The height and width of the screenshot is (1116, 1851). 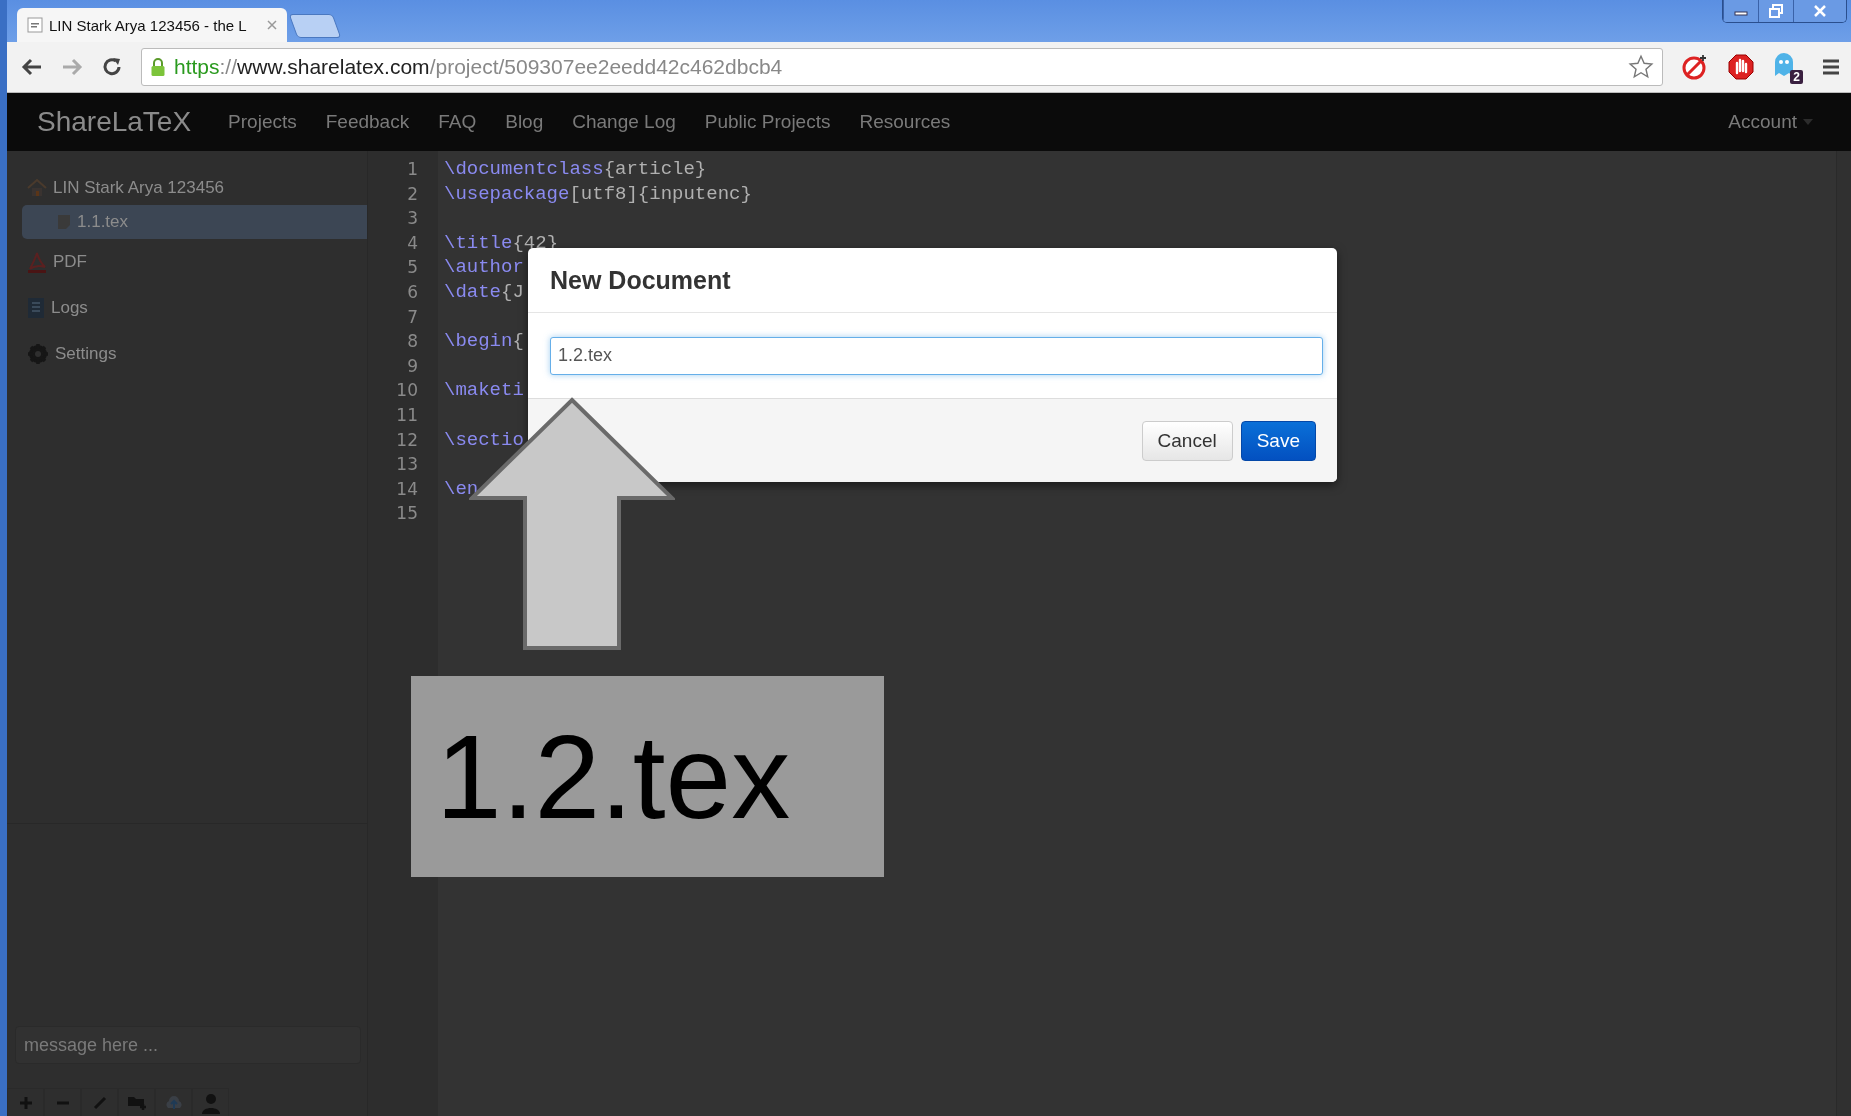 What do you see at coordinates (905, 122) in the screenshot?
I see `nav-link: Resources` at bounding box center [905, 122].